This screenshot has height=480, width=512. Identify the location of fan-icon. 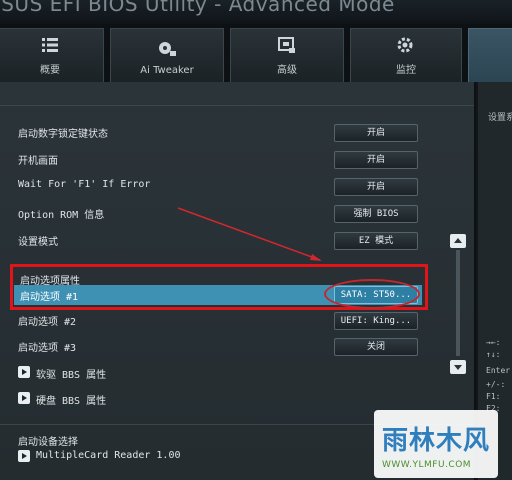
(167, 49).